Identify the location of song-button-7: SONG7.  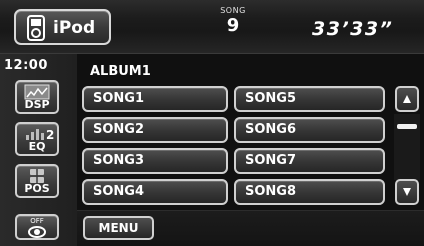
(309, 161).